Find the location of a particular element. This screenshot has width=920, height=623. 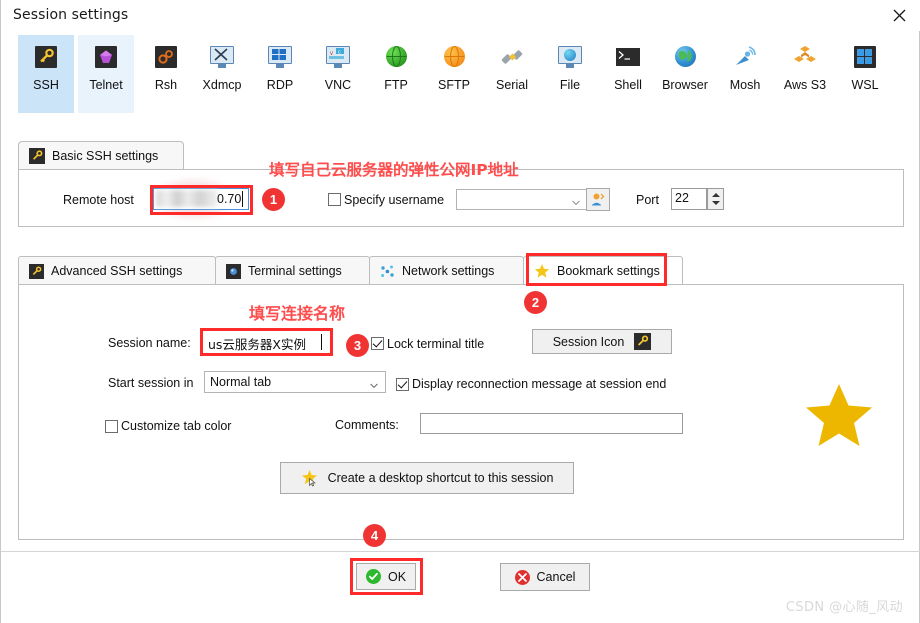

protocol-rdp: RDP is located at coordinates (280, 74).